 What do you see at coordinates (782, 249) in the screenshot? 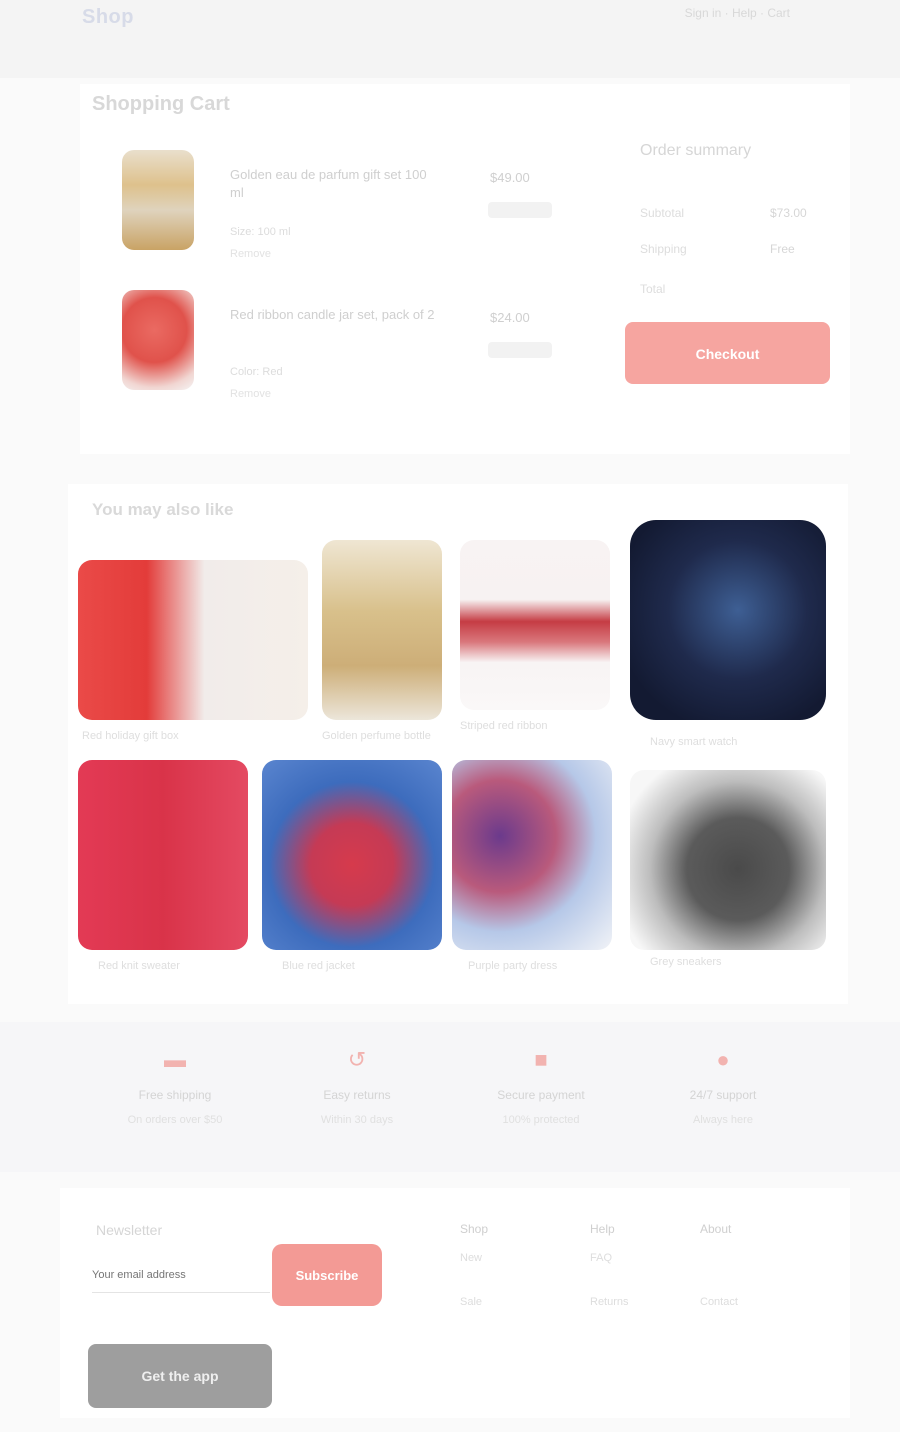
I see `shipping-value: Free` at bounding box center [782, 249].